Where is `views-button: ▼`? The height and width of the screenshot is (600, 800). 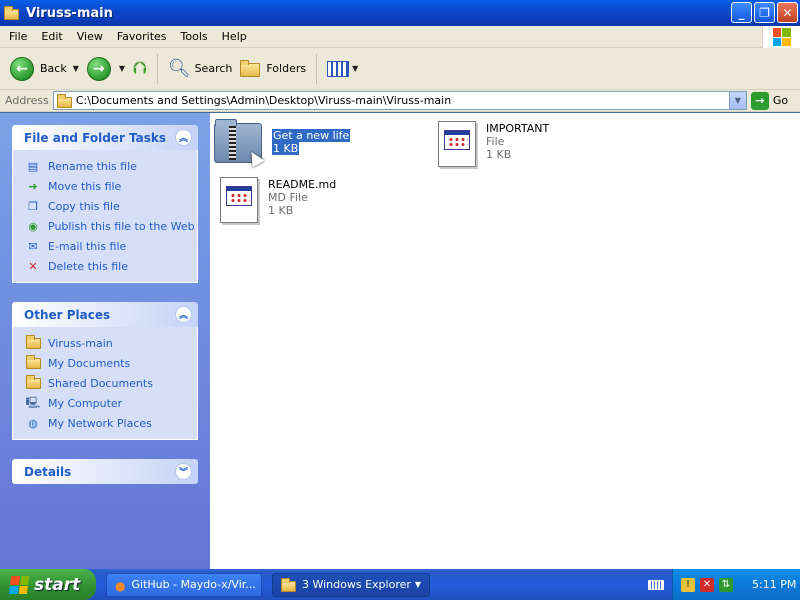 views-button: ▼ is located at coordinates (342, 69).